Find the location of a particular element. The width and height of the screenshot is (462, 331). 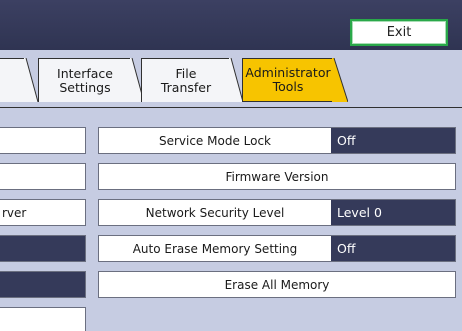

tab-administrator-tools: Administrator Tools is located at coordinates (288, 80).